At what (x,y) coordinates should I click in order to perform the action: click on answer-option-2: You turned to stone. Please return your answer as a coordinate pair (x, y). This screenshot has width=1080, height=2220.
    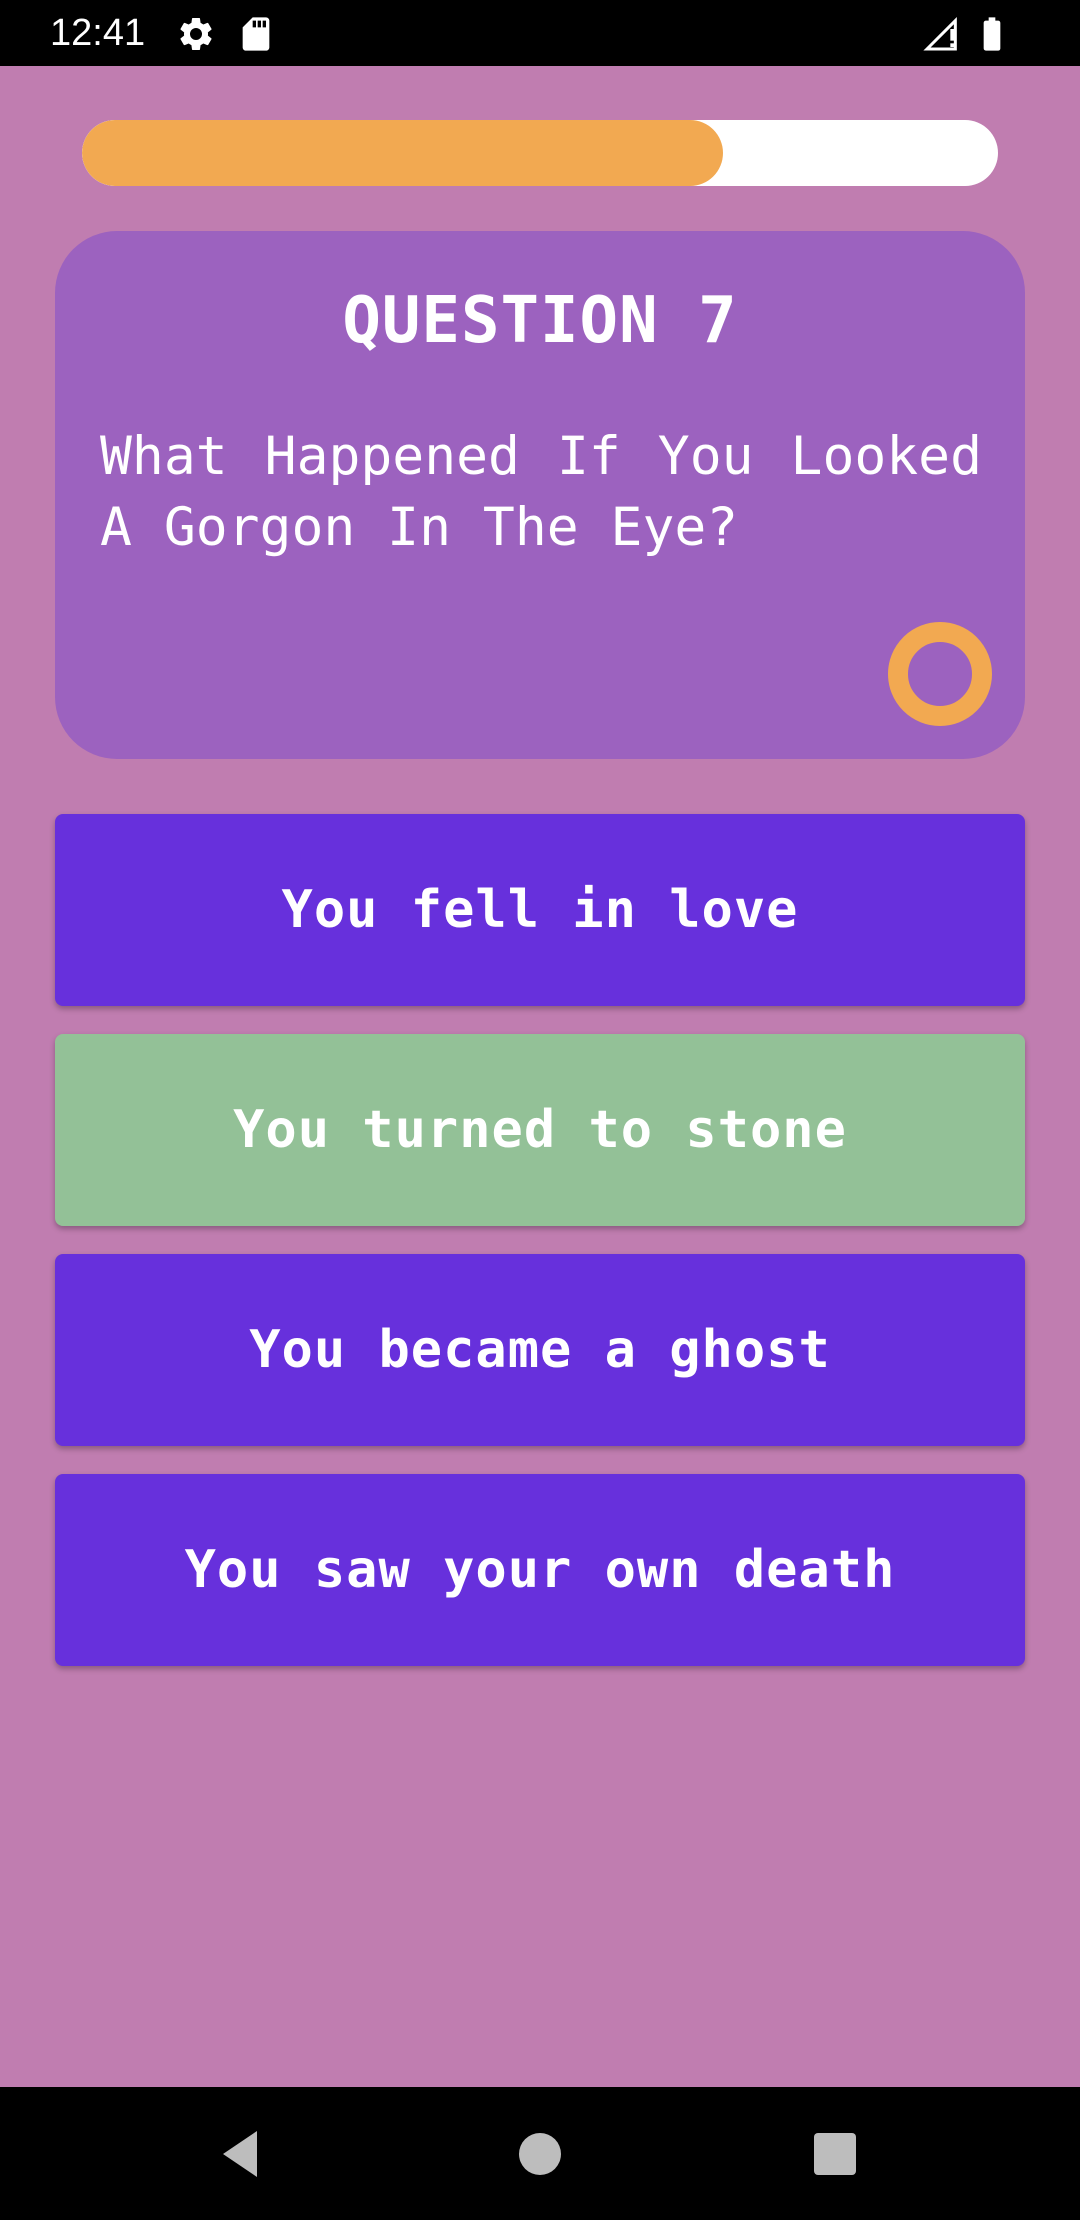
    Looking at the image, I should click on (540, 1130).